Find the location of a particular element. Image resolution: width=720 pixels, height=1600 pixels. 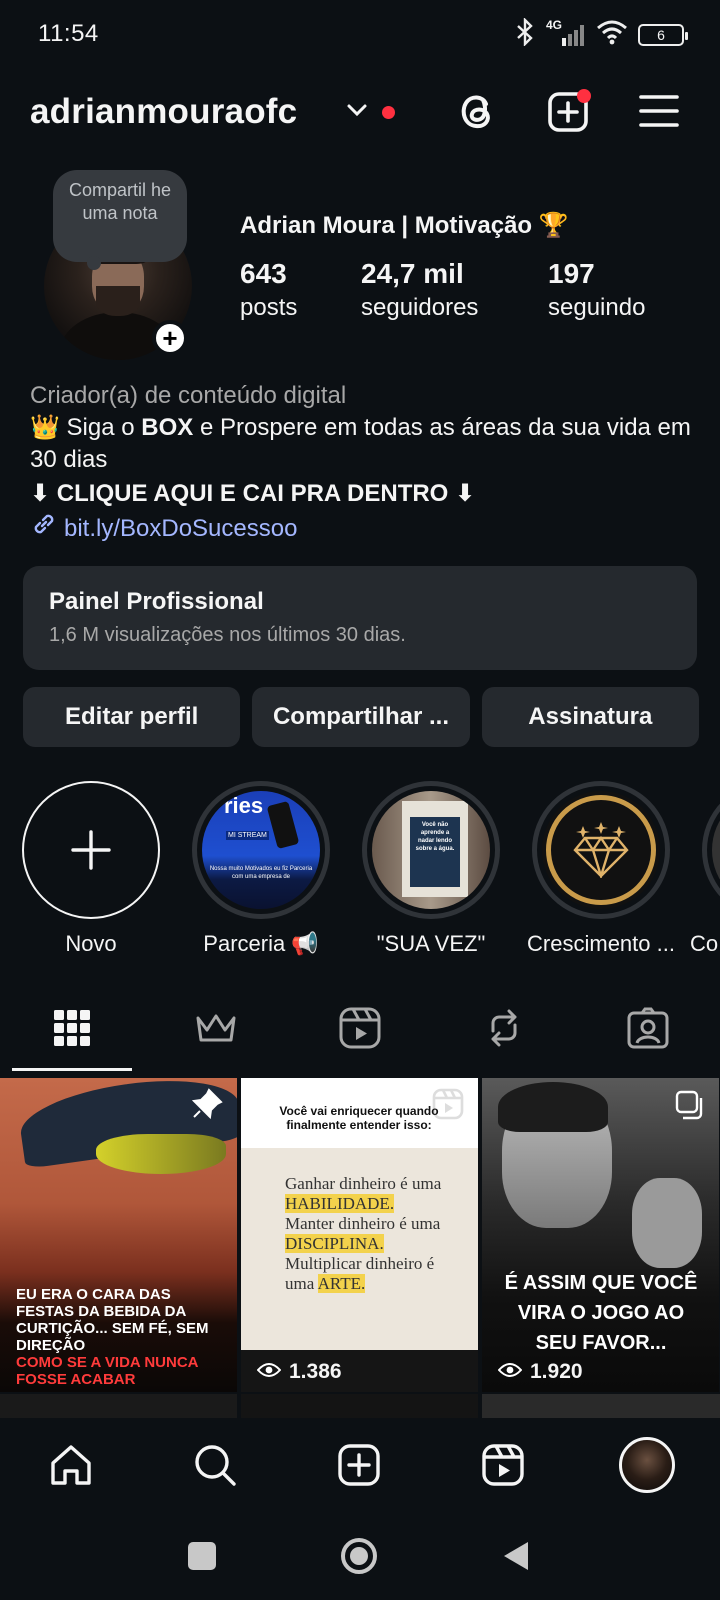

view-count: 1.920 is located at coordinates (556, 1371).